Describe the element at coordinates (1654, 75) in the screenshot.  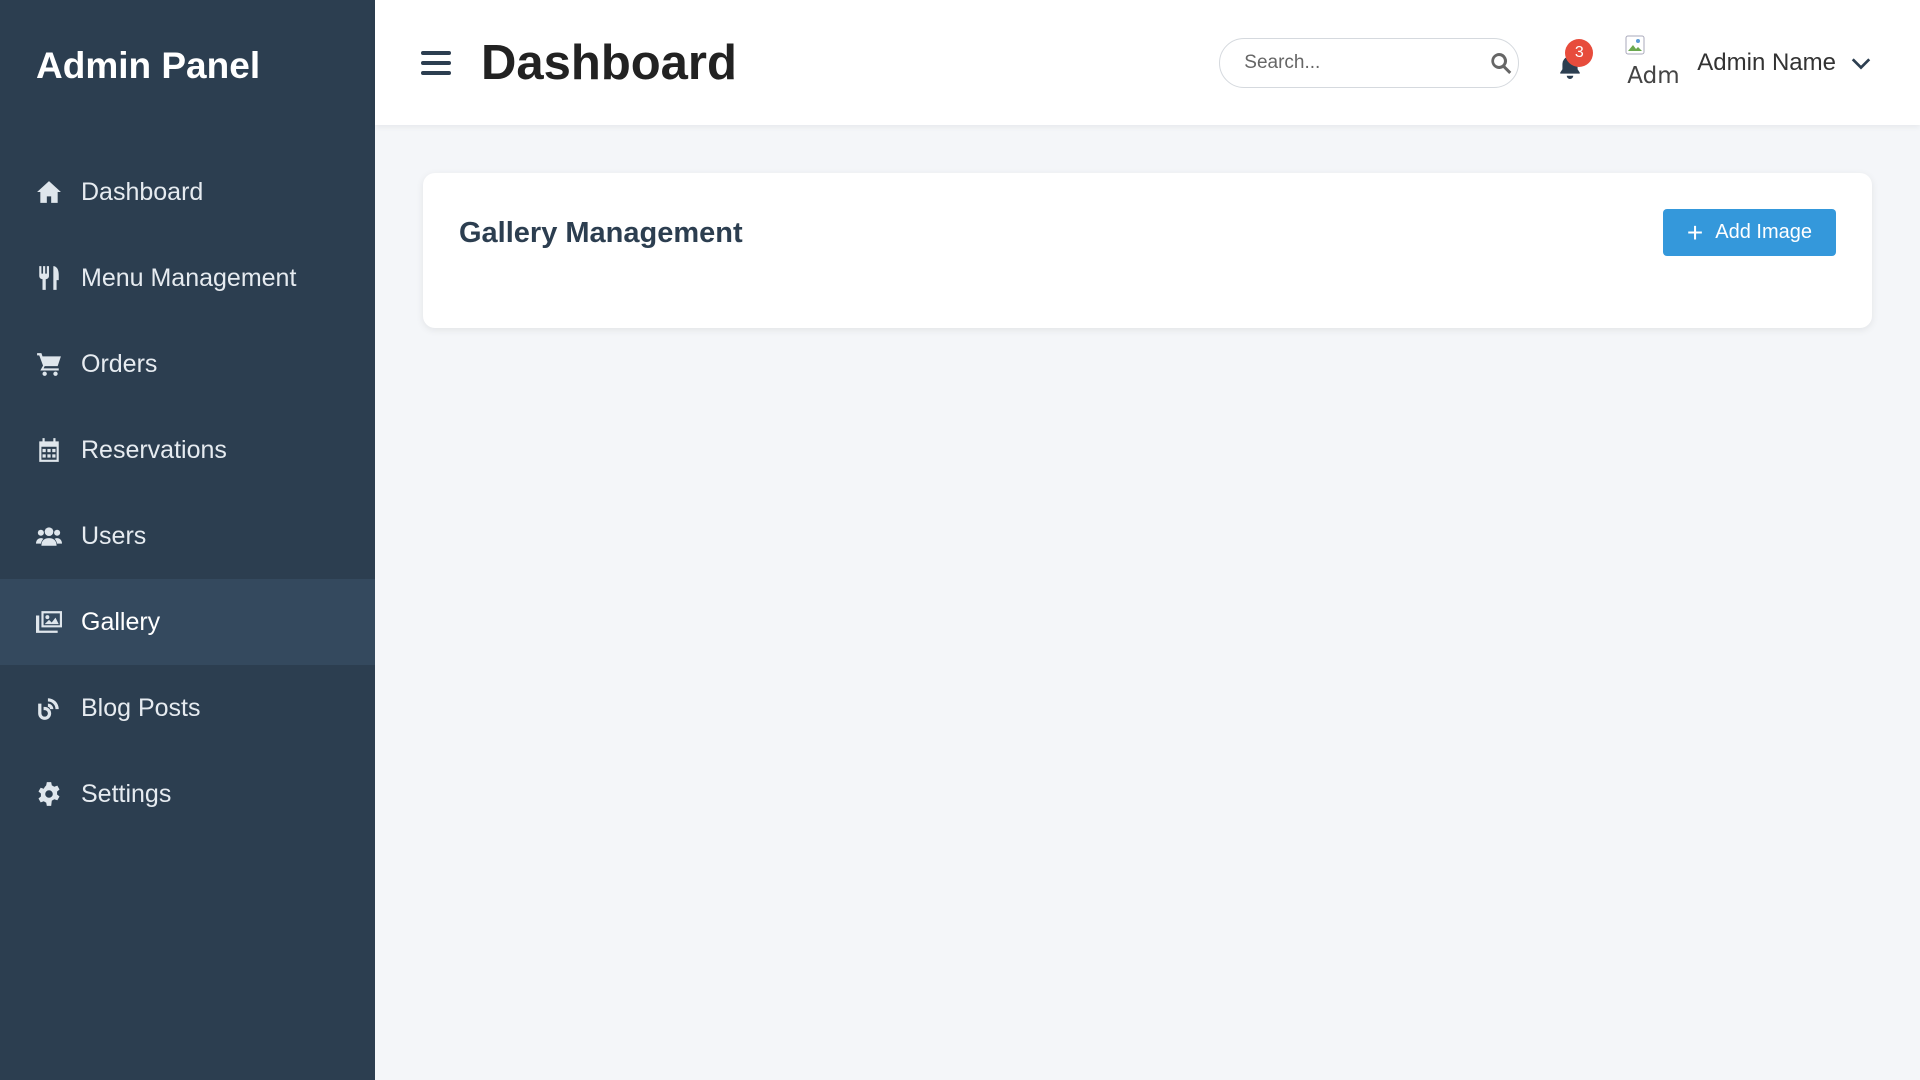
I see `avatar-alt-text: Admin` at that location.